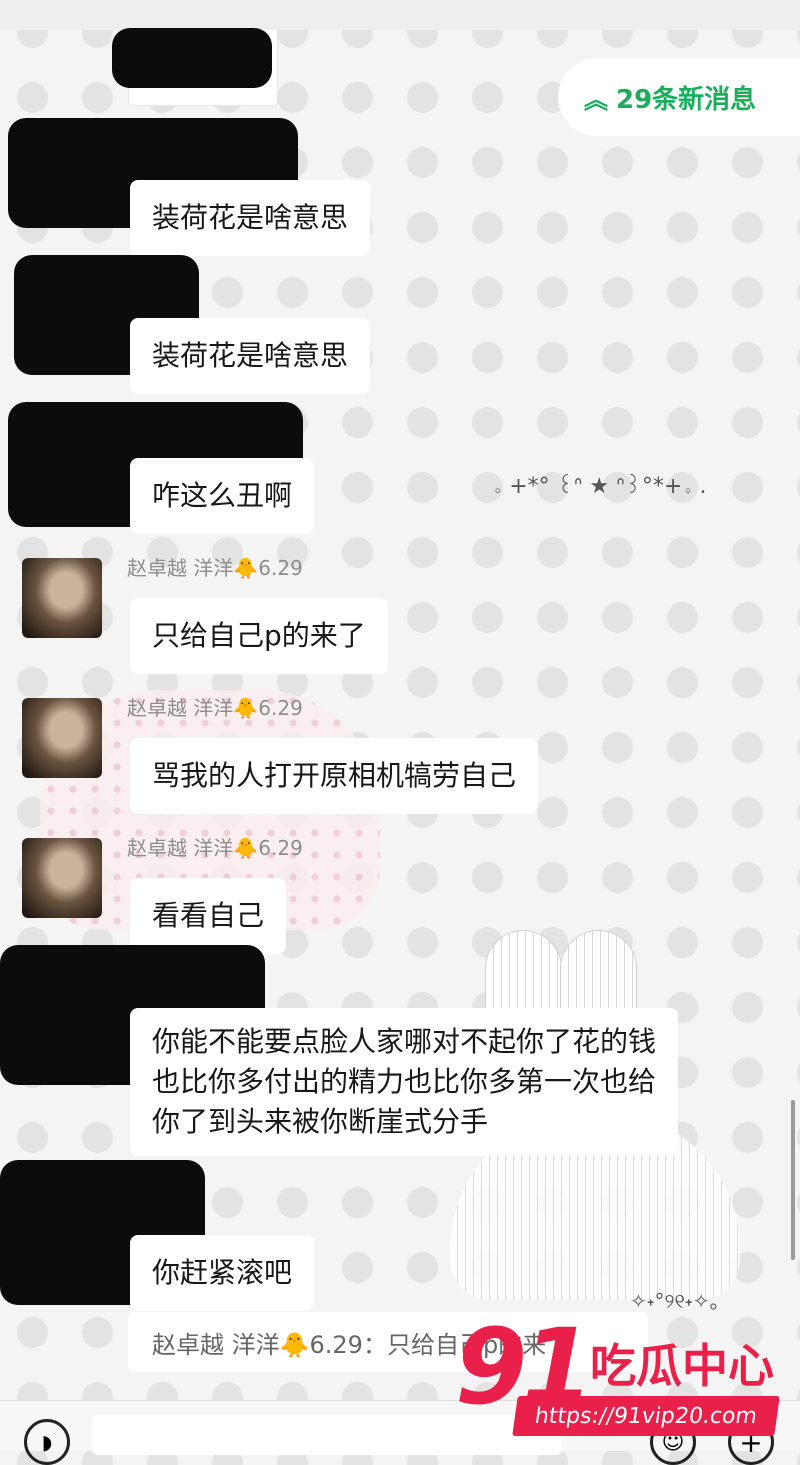 Image resolution: width=800 pixels, height=1465 pixels. Describe the element at coordinates (192, 58) in the screenshot. I see `redacted-avatar` at that location.